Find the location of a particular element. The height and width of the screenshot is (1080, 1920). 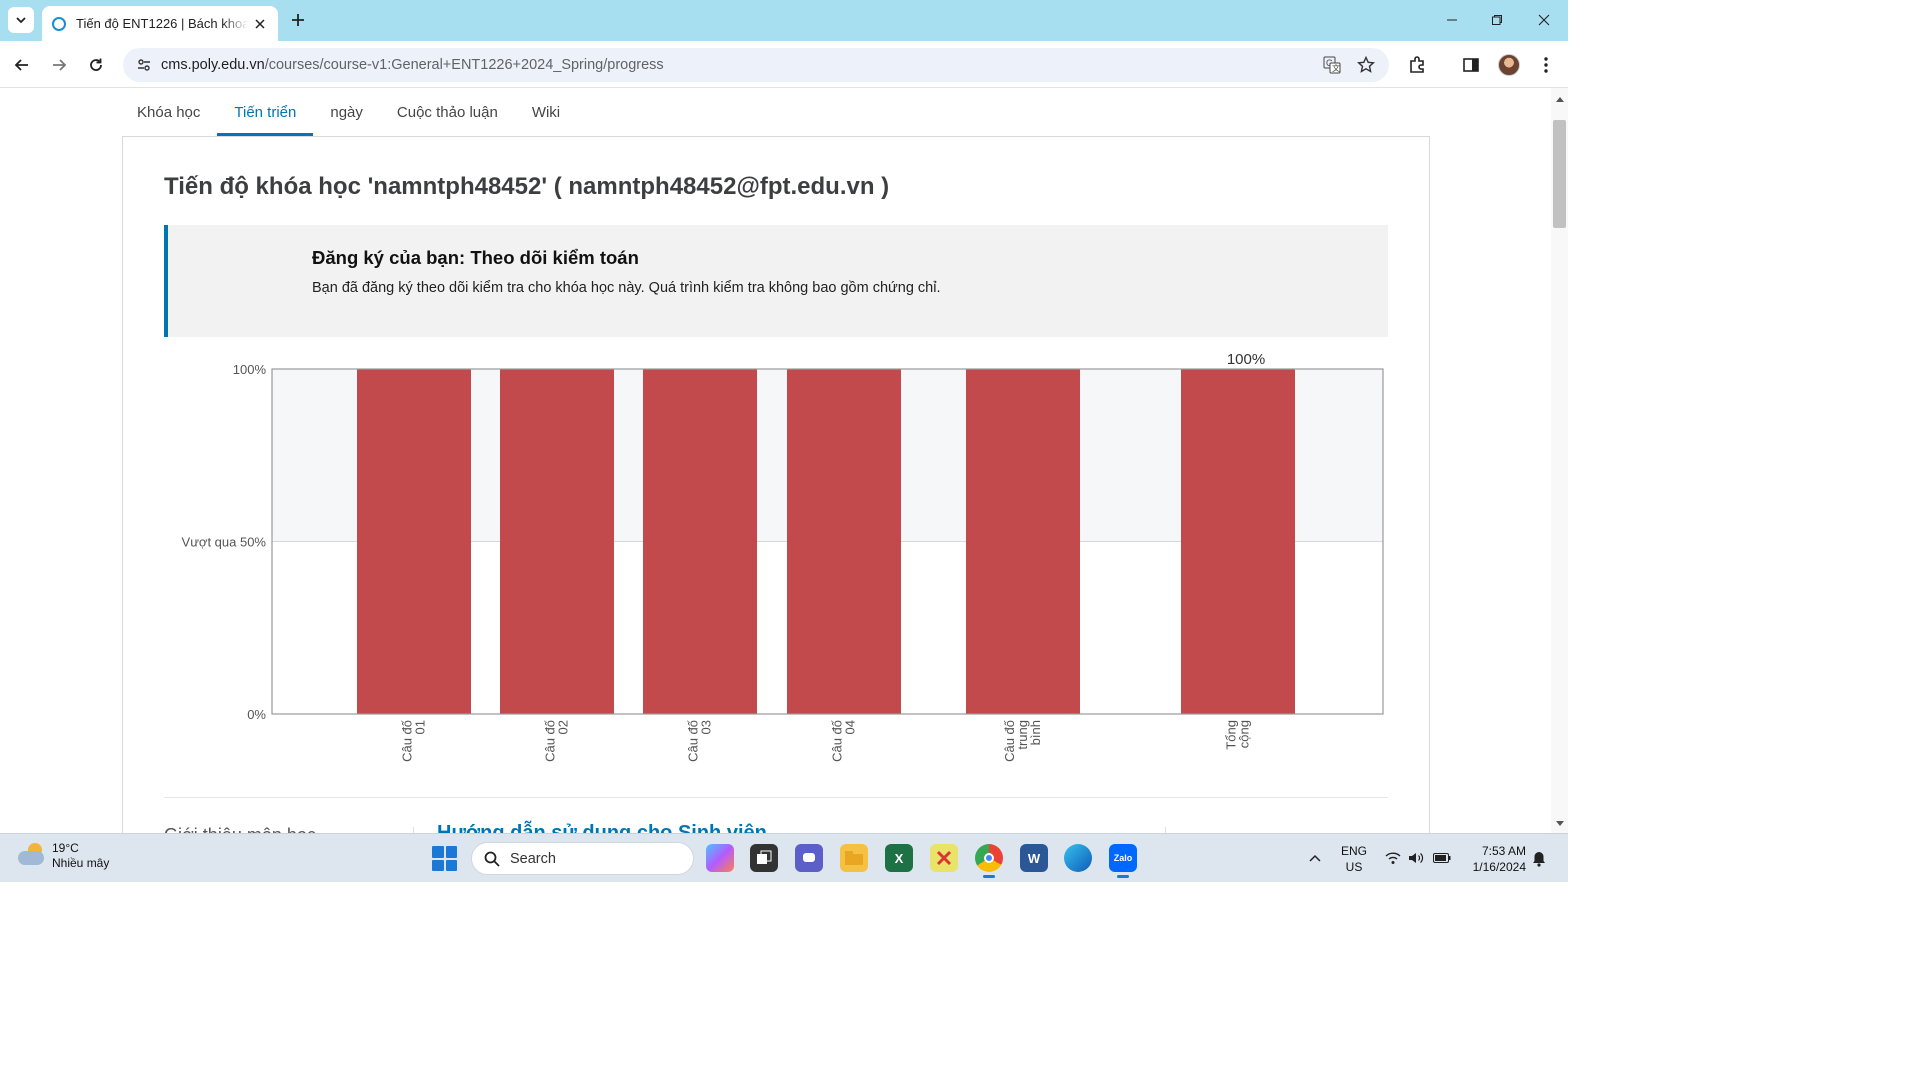

site-info-icon is located at coordinates (144, 65).